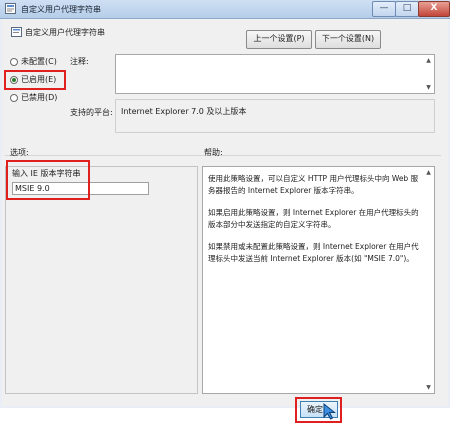 The width and height of the screenshot is (450, 423). I want to click on help-label: 帮助:, so click(213, 152).